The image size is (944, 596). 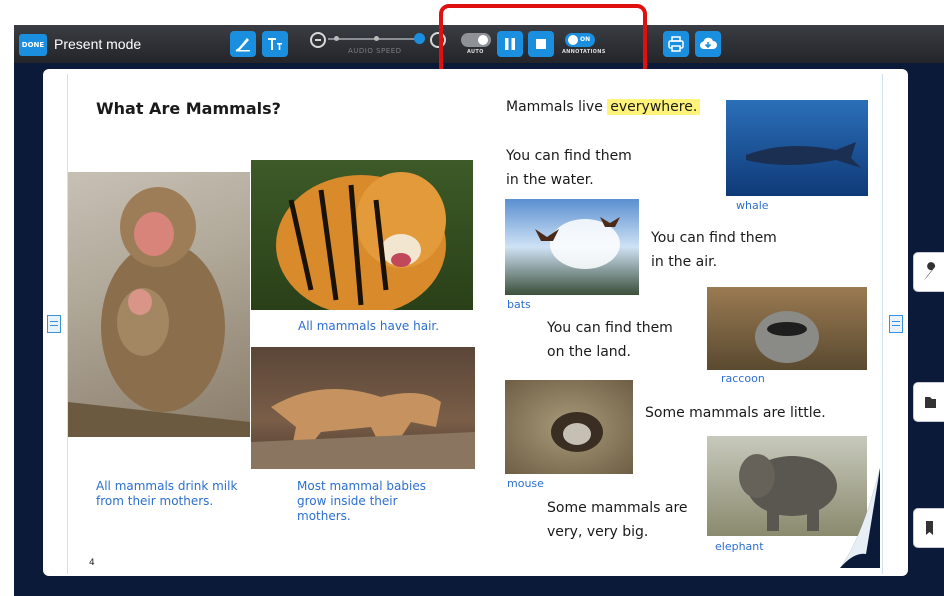 I want to click on whale-photo, so click(x=797, y=148).